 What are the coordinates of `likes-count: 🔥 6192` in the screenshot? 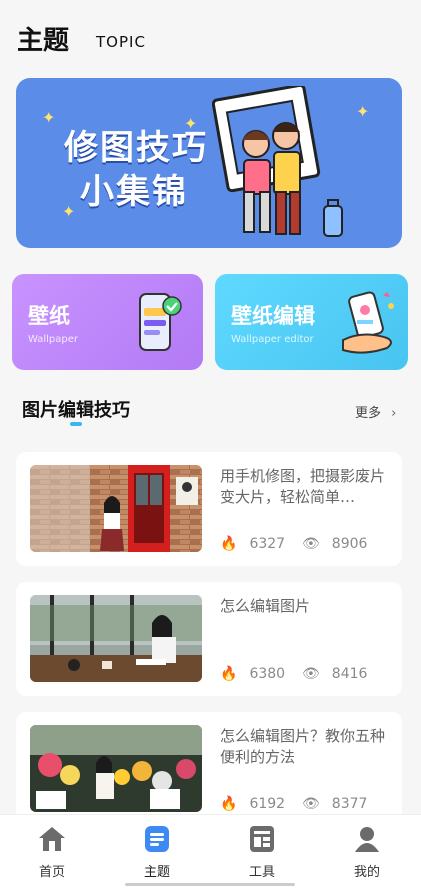 It's located at (252, 804).